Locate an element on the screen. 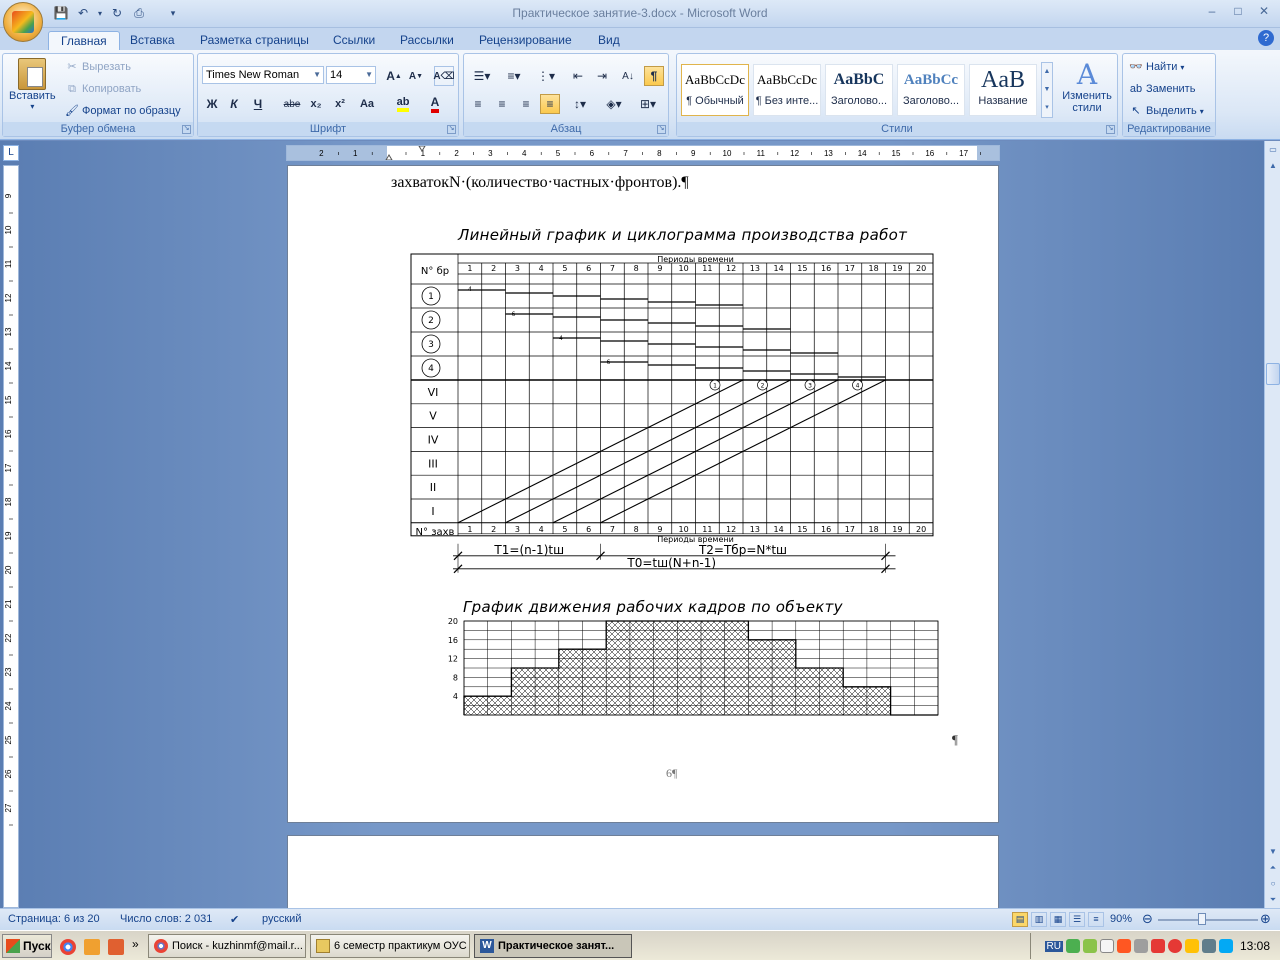 The width and height of the screenshot is (1280, 960). font-color-button: A is located at coordinates (435, 104).